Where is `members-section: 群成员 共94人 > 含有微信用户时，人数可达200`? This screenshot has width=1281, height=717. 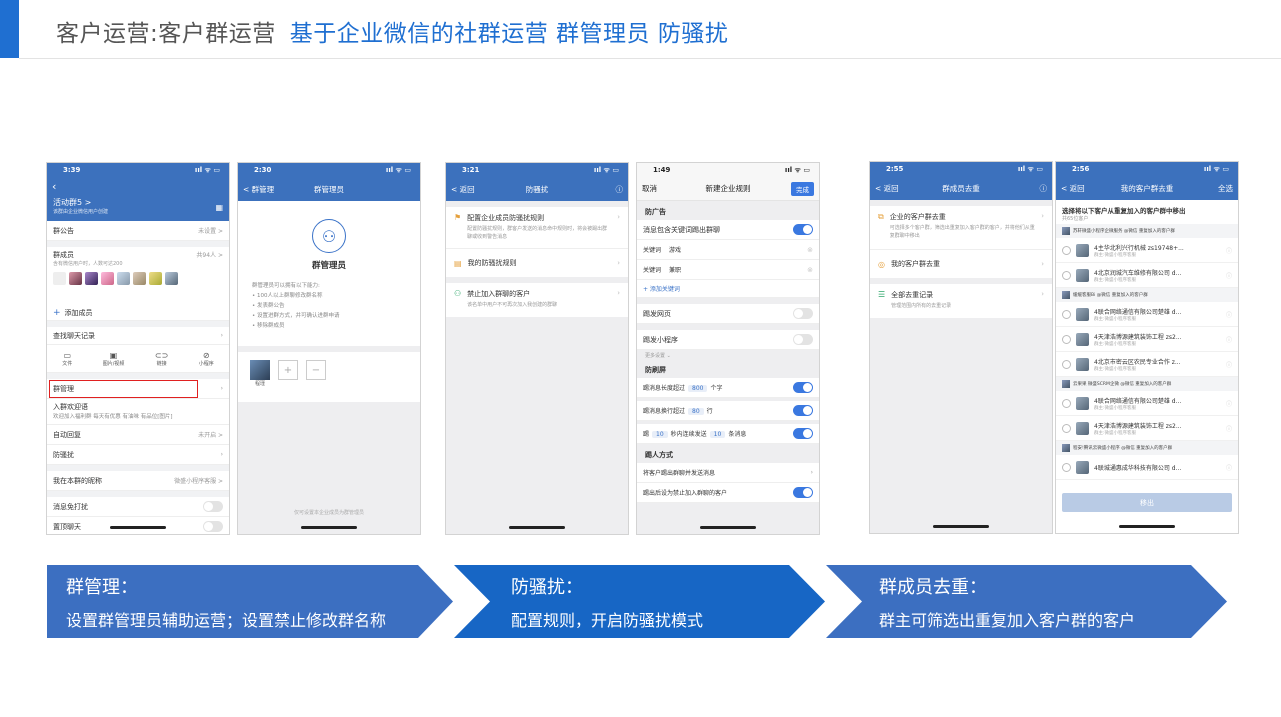 members-section: 群成员 共94人 > 含有微信用户时，人数可达200 is located at coordinates (138, 276).